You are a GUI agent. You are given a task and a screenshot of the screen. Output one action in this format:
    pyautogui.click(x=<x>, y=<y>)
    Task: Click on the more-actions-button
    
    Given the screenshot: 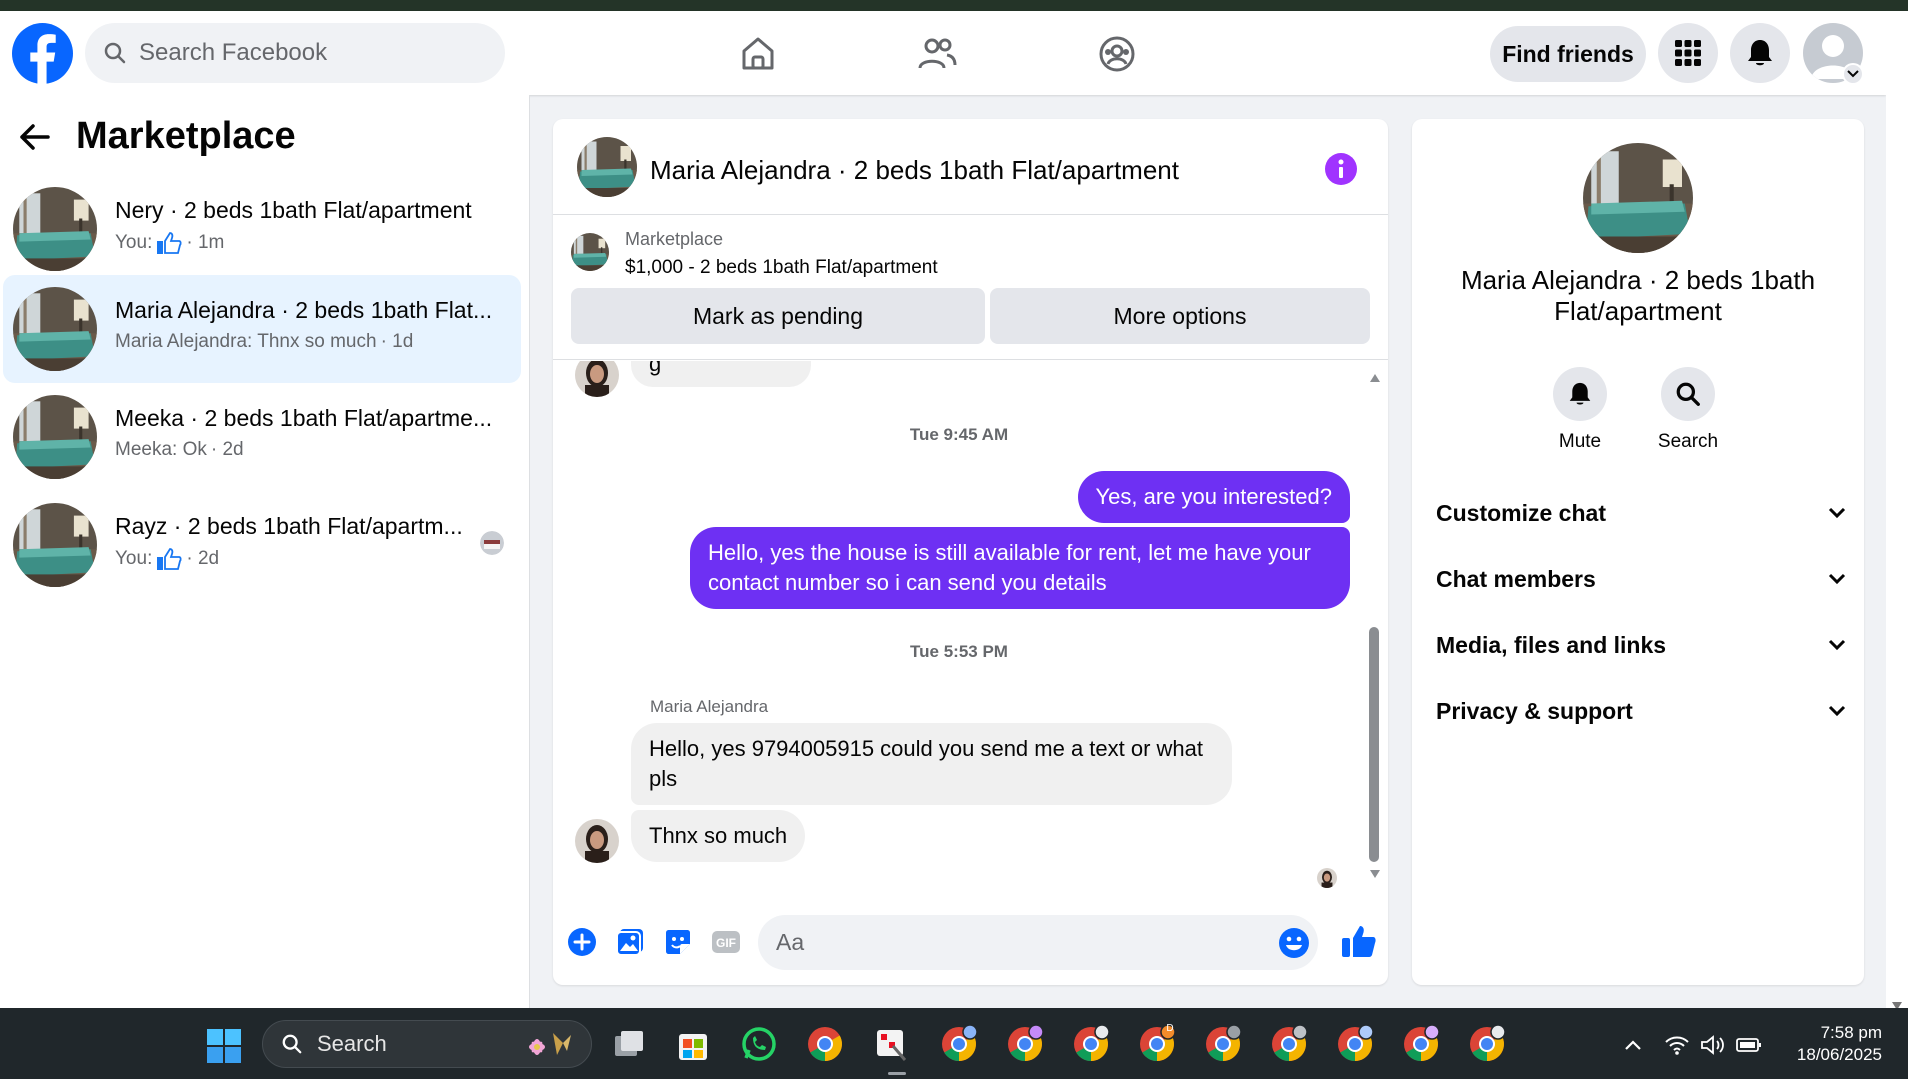 What is the action you would take?
    pyautogui.click(x=582, y=942)
    